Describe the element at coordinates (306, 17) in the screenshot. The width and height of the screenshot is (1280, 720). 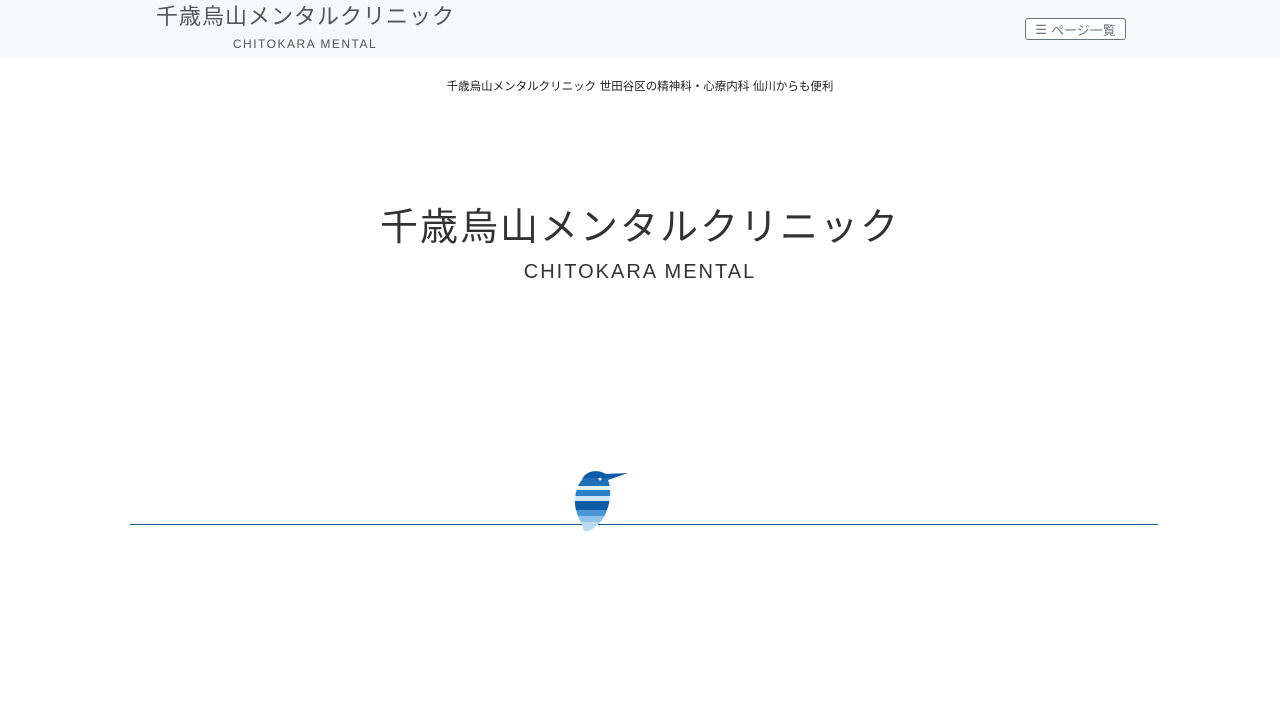
I see `brand-name-jp: 千歳烏山メンタルクリニック` at that location.